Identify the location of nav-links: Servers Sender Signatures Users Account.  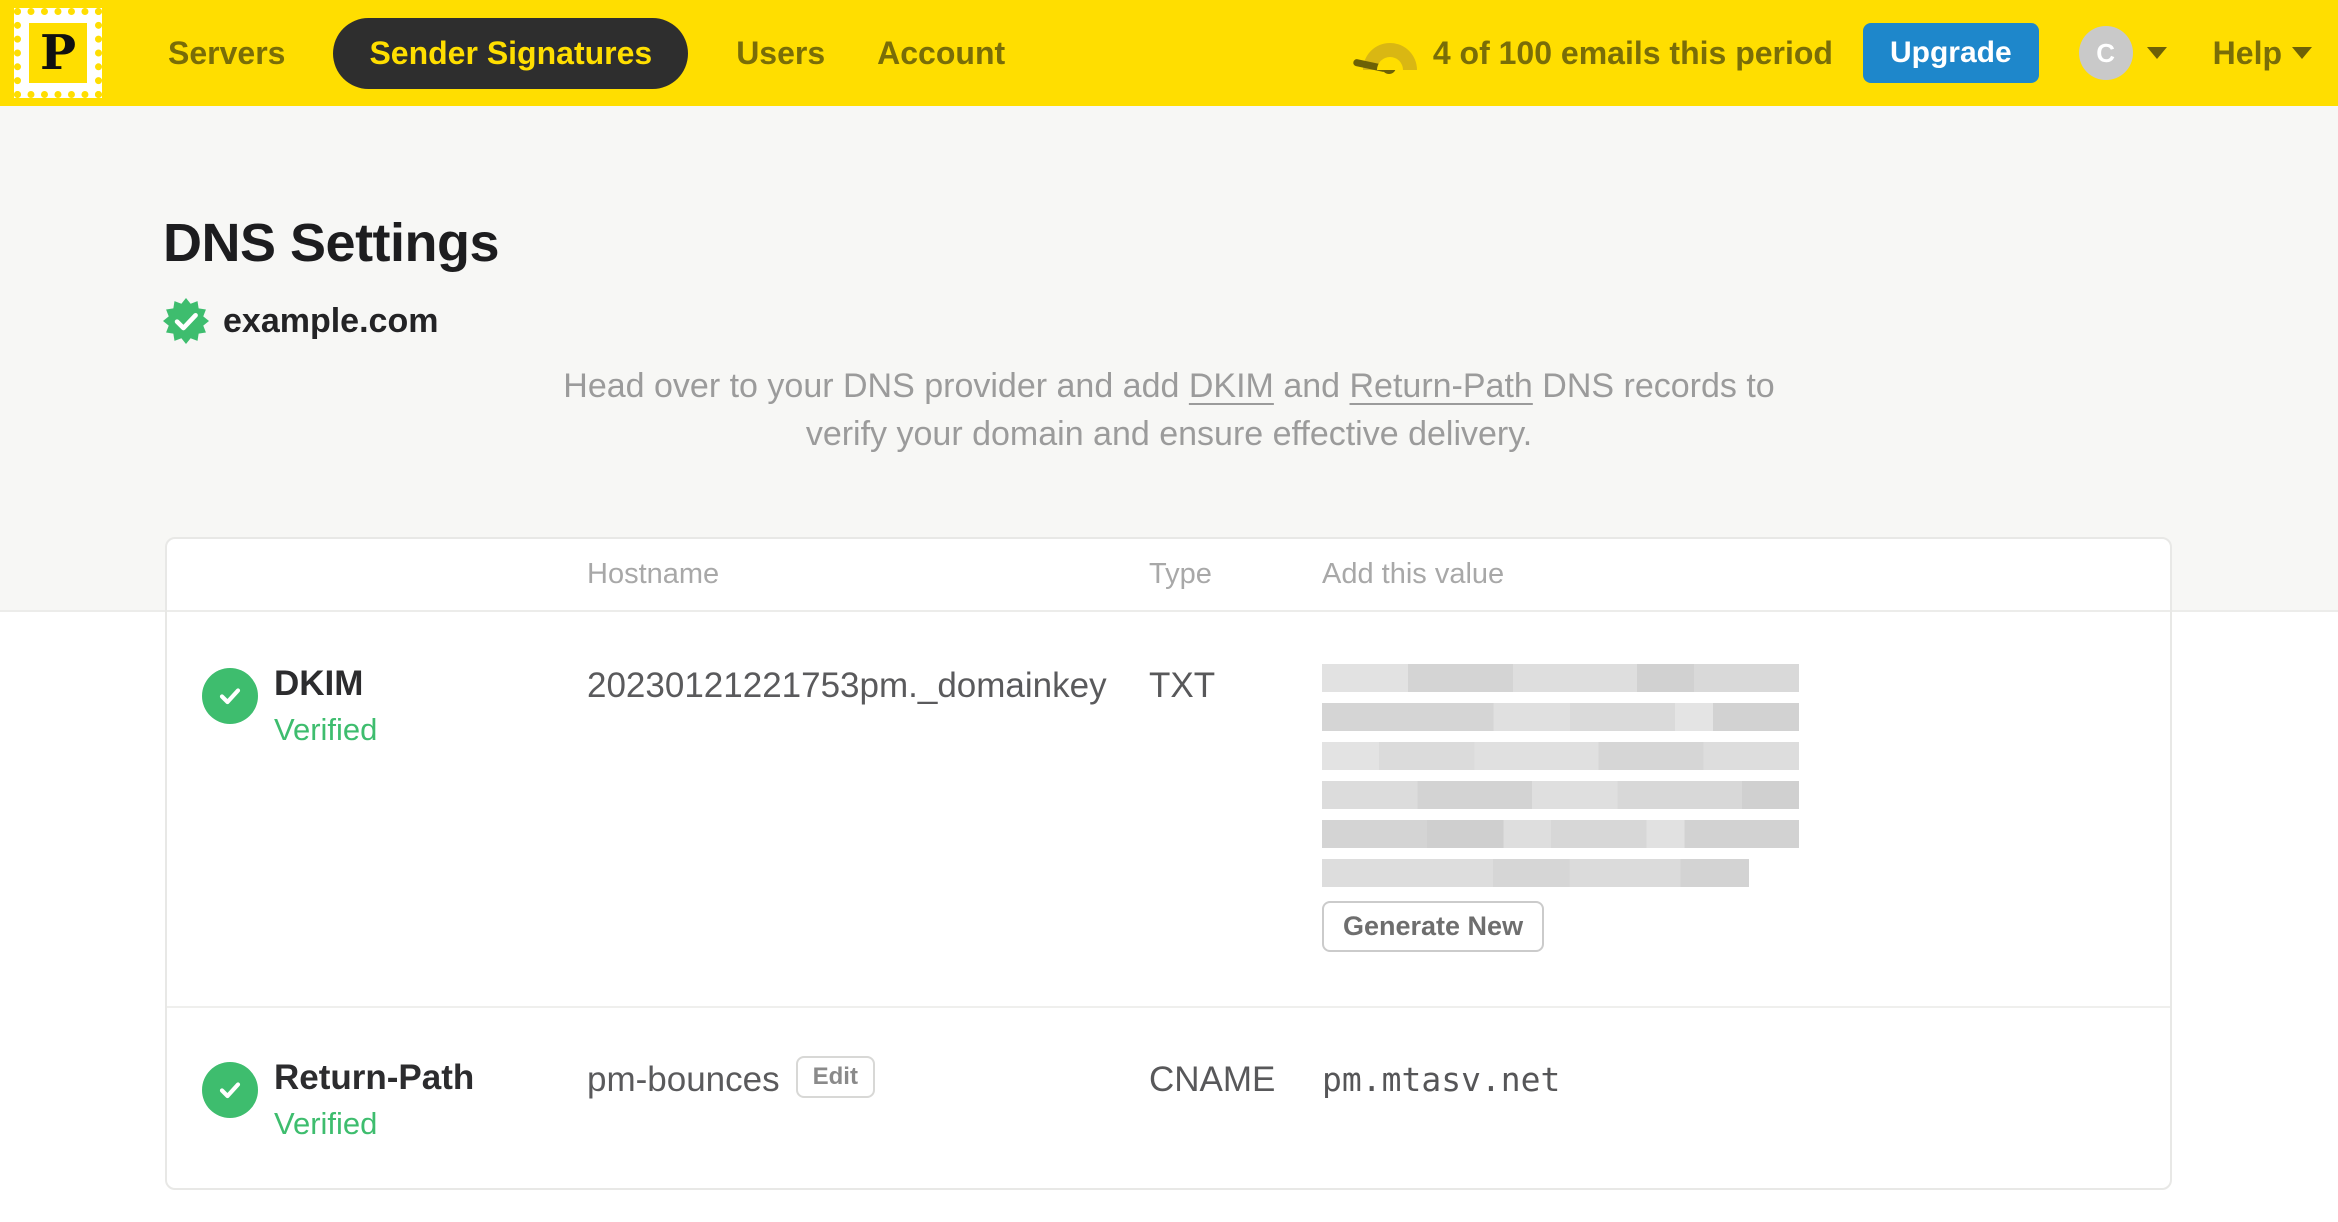
(586, 53).